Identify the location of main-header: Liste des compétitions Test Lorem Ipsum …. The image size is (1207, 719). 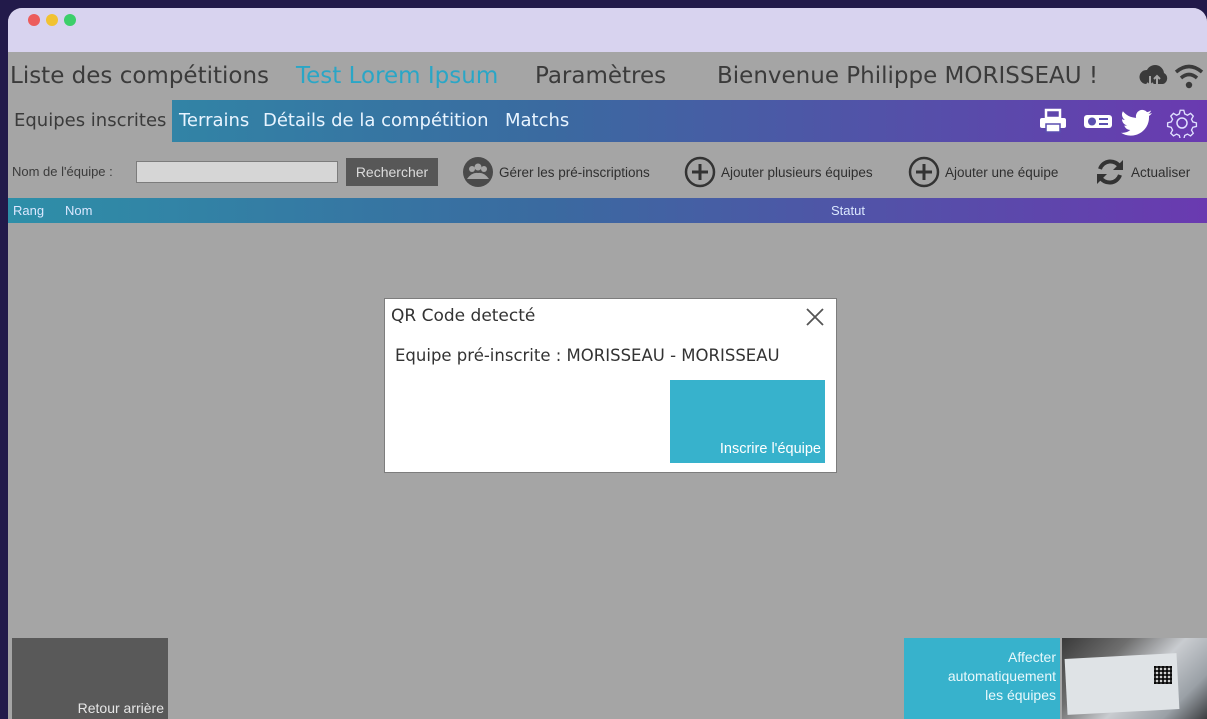
(607, 76).